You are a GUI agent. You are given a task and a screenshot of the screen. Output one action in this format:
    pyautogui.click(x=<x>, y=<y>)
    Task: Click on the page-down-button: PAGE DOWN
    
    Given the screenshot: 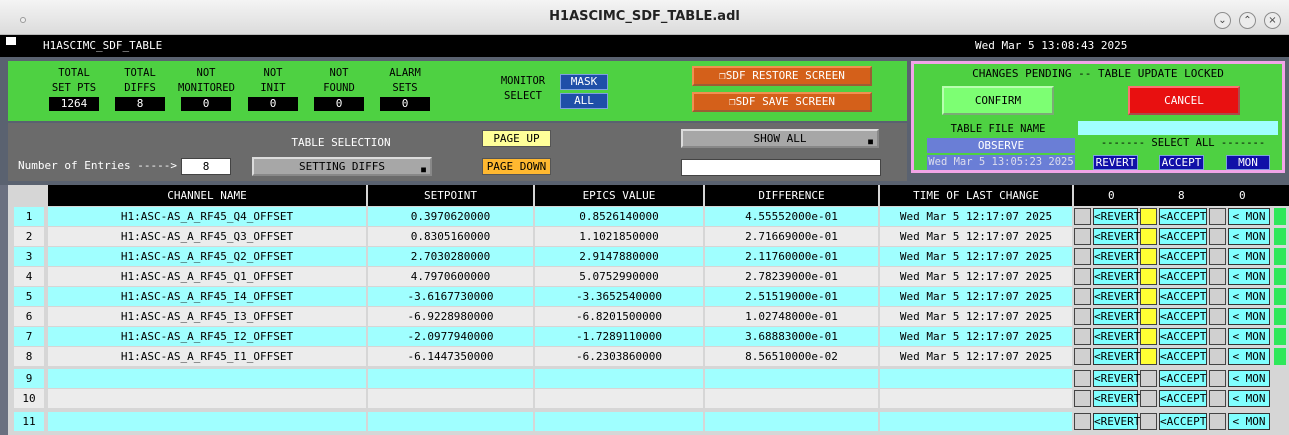 What is the action you would take?
    pyautogui.click(x=516, y=166)
    